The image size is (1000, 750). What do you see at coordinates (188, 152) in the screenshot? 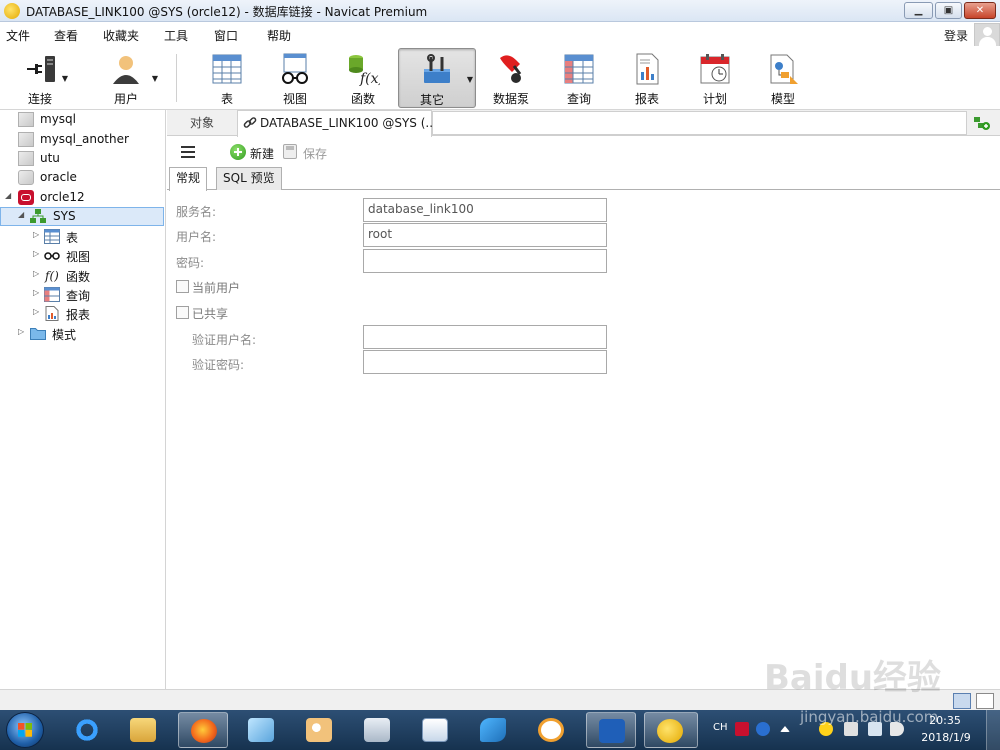
I see `hamburger-menu-icon` at bounding box center [188, 152].